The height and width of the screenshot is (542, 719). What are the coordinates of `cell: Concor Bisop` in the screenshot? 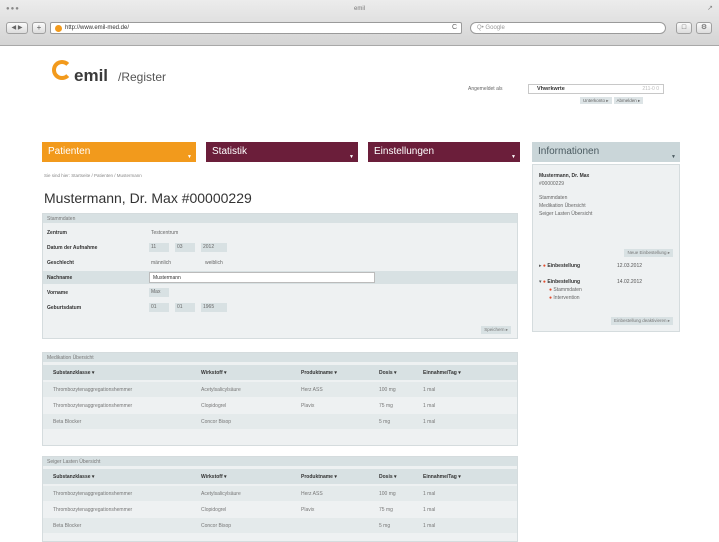 It's located at (216, 422).